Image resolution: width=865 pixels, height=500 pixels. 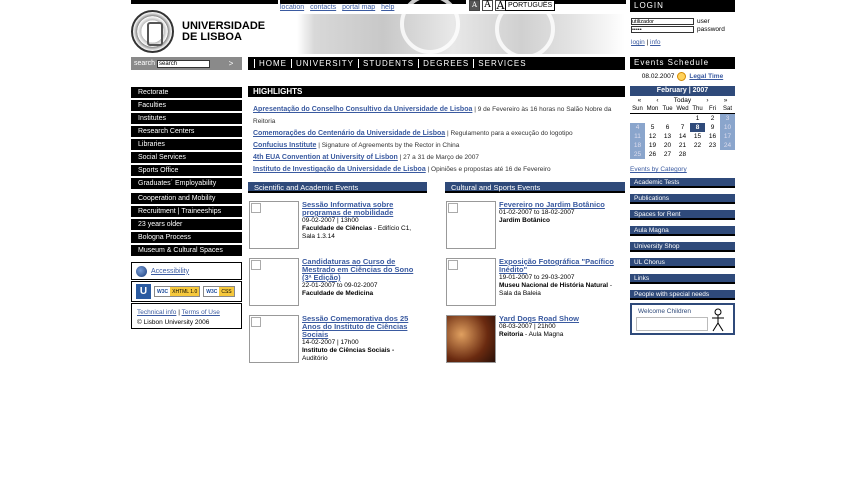 I want to click on menu-item-sports-office: Sports Office, so click(x=186, y=170).